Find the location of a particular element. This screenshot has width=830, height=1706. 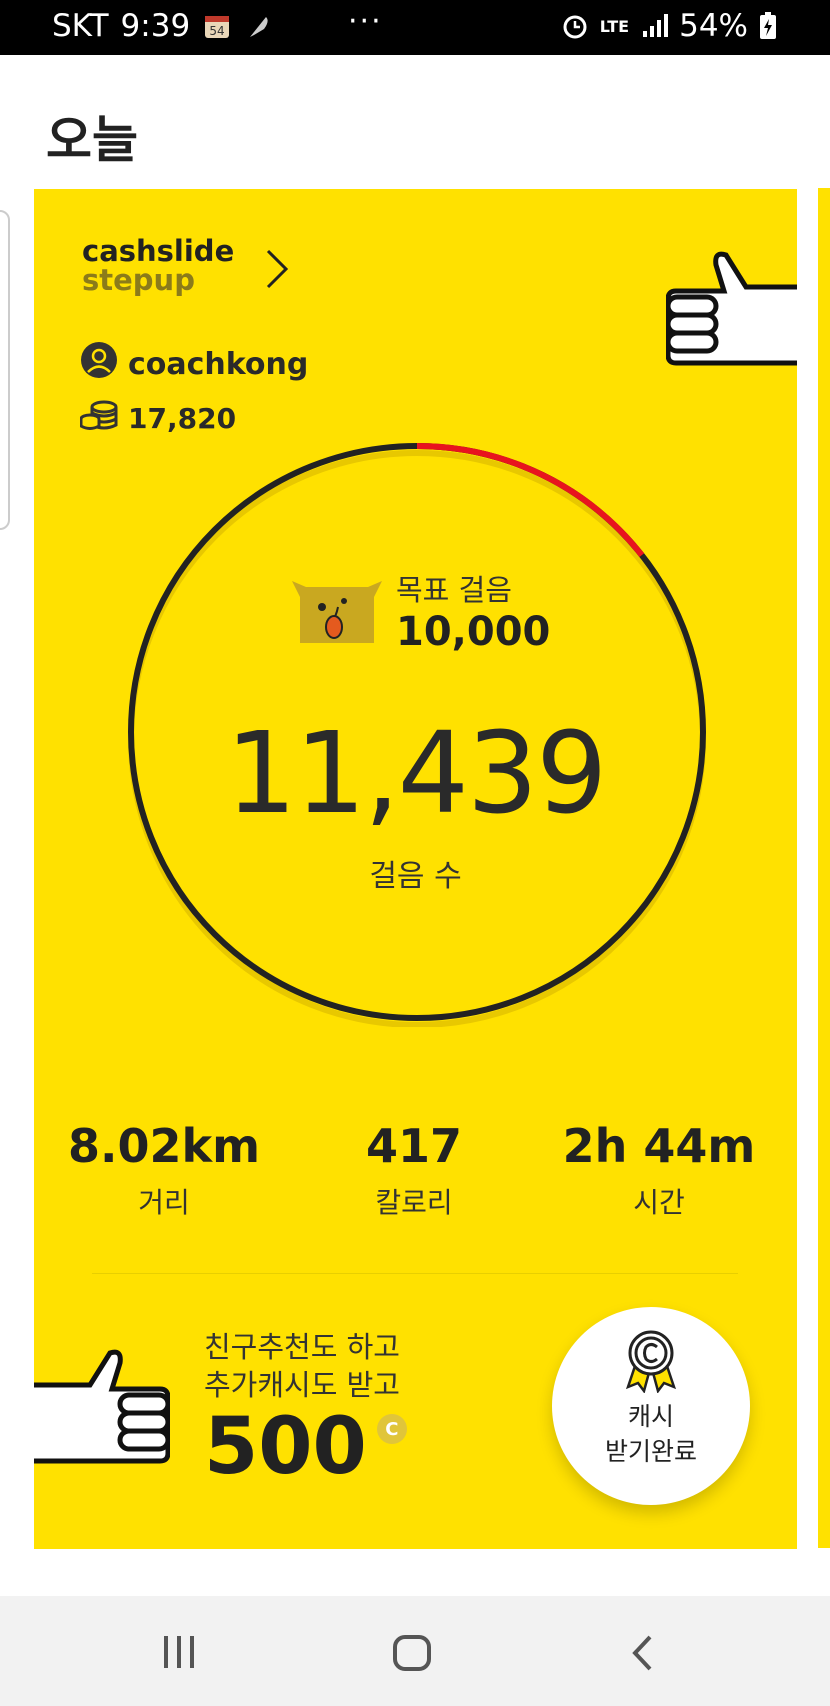

chevron-right-icon is located at coordinates (278, 271).